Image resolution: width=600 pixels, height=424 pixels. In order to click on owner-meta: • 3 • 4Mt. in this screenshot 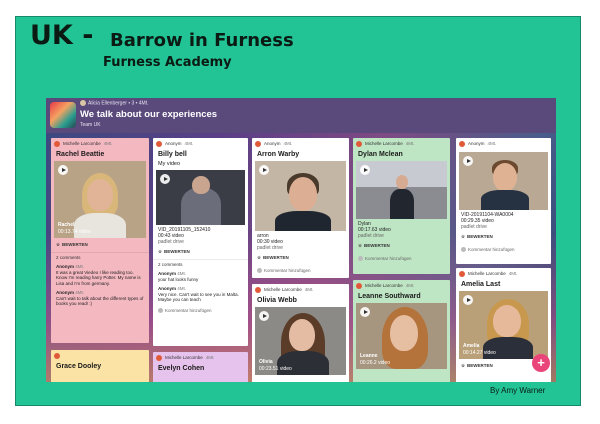, I will do `click(138, 103)`.